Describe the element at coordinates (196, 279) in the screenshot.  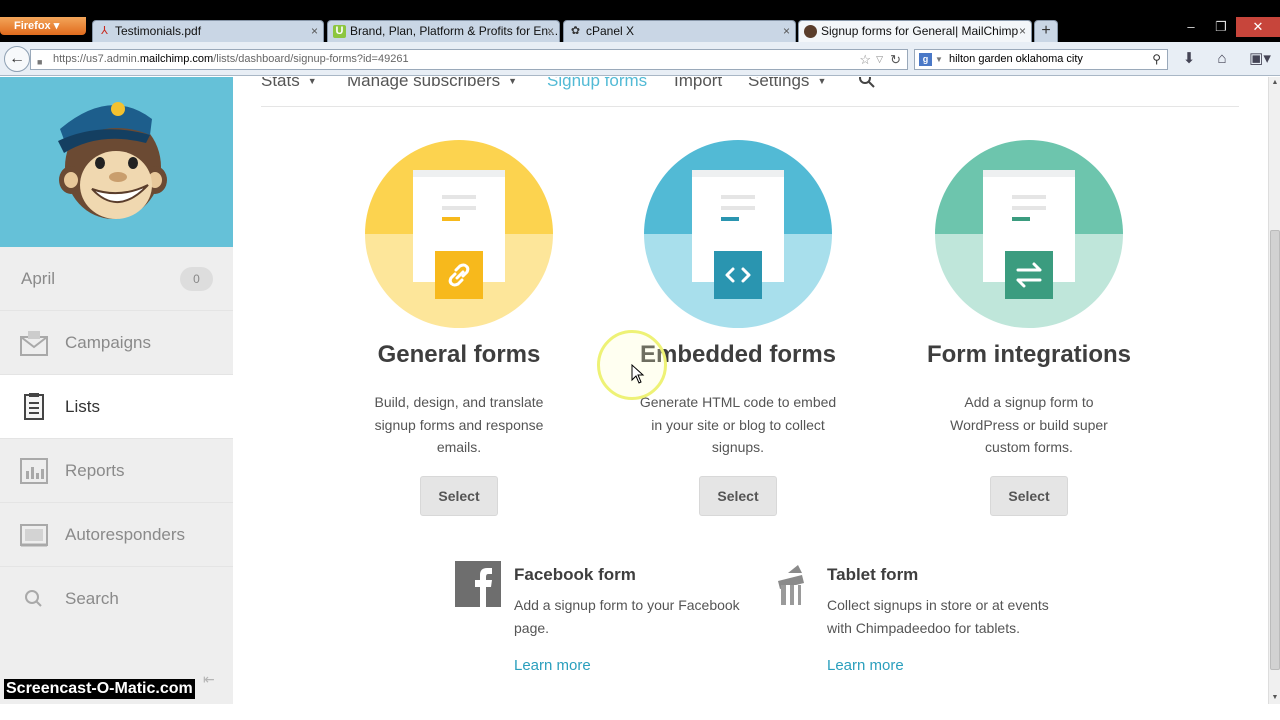
I see `notification-count-badge: 0` at that location.